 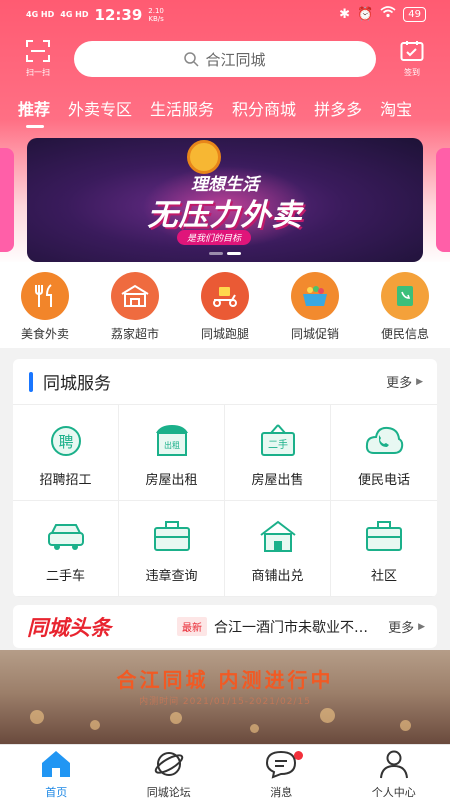 I want to click on alarm-icon: ⏰, so click(x=365, y=14).